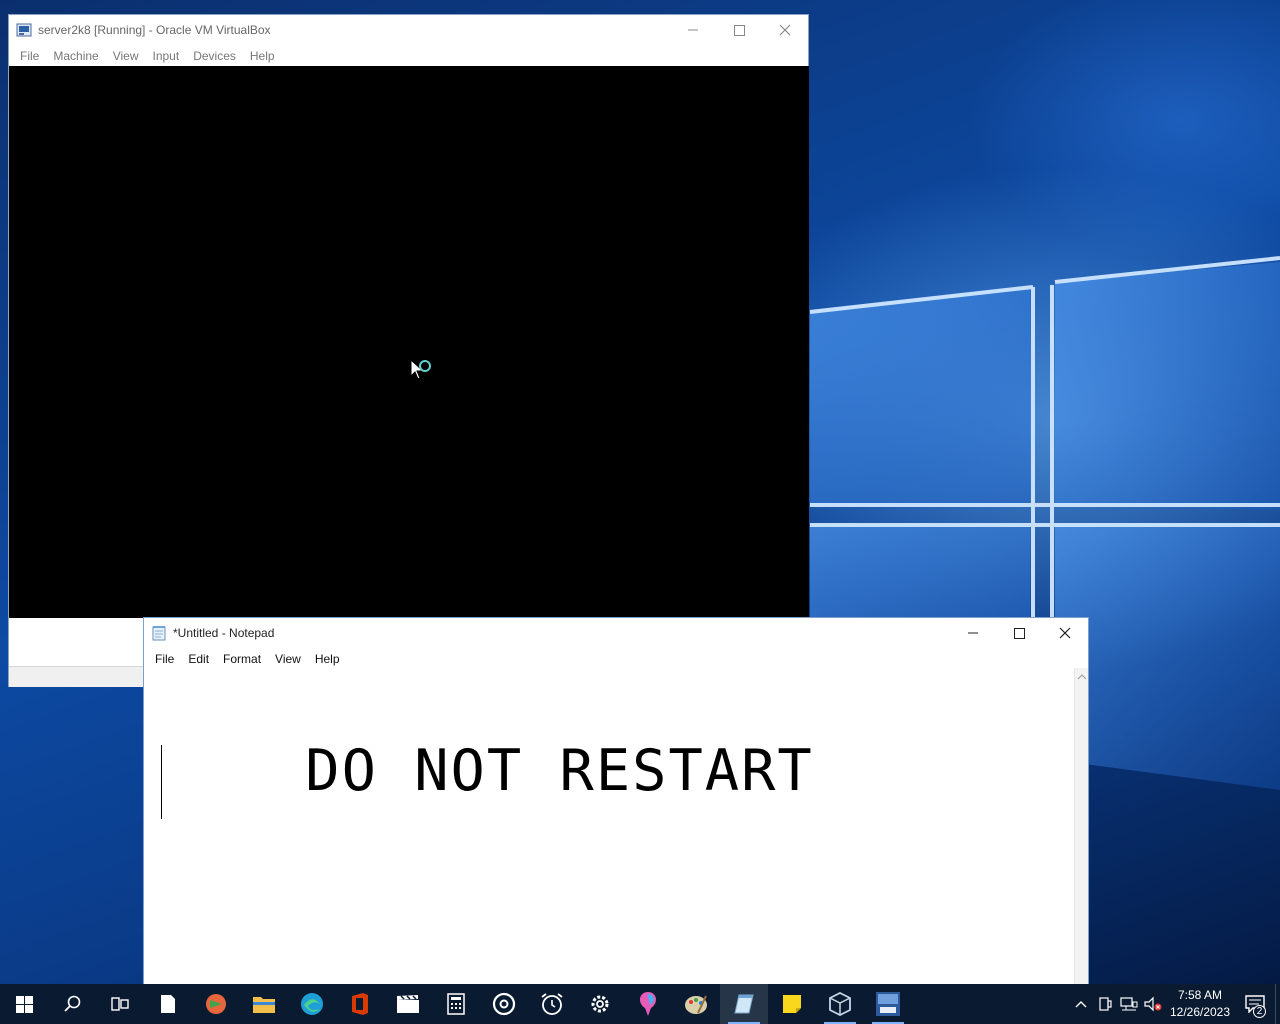 Image resolution: width=1280 pixels, height=1024 pixels. What do you see at coordinates (224, 633) in the screenshot?
I see `notepad-window-title: *Untitled - Notepad` at bounding box center [224, 633].